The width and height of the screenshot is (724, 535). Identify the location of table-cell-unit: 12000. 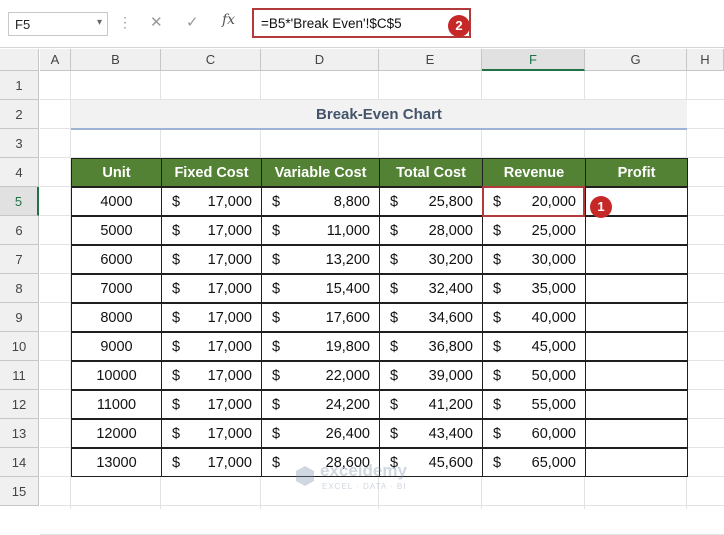
(116, 433).